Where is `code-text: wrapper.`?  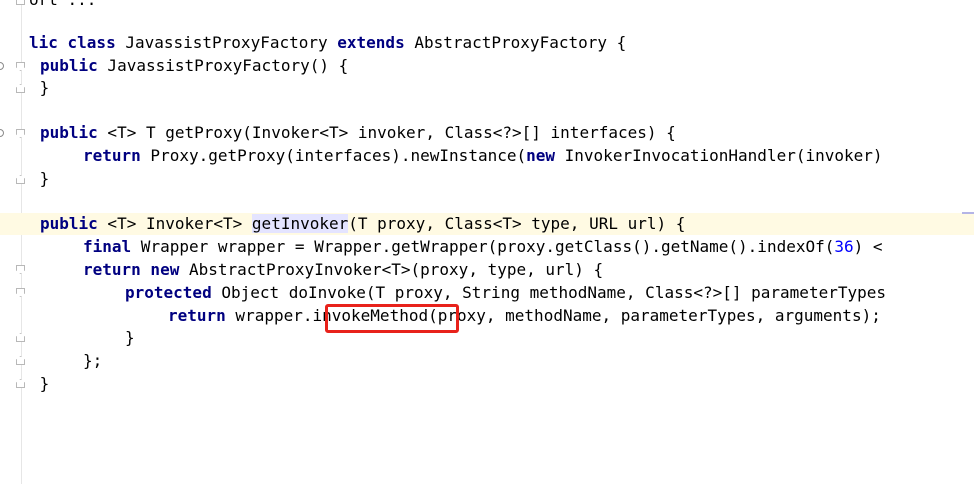
code-text: wrapper. is located at coordinates (269, 315).